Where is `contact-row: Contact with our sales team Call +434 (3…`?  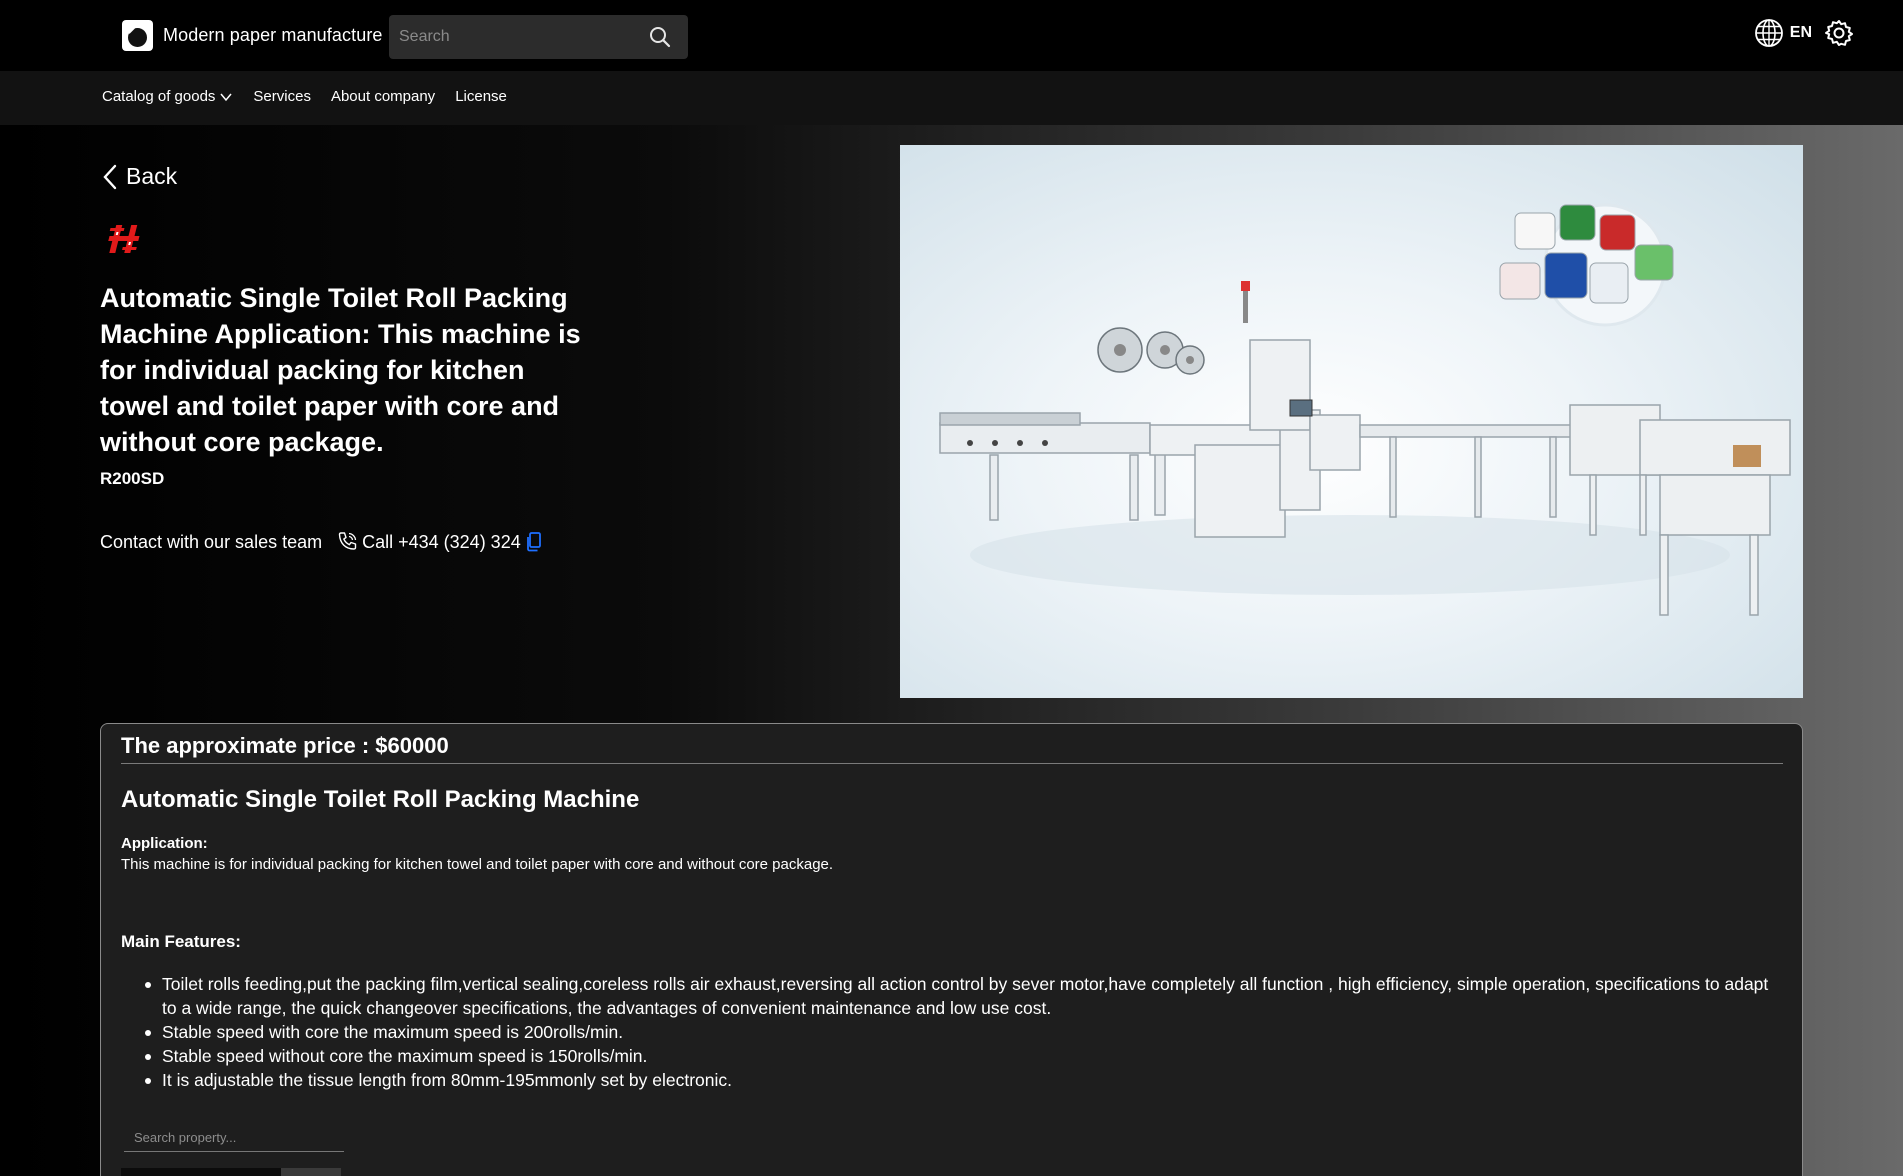 contact-row: Contact with our sales team Call +434 (3… is located at coordinates (321, 542).